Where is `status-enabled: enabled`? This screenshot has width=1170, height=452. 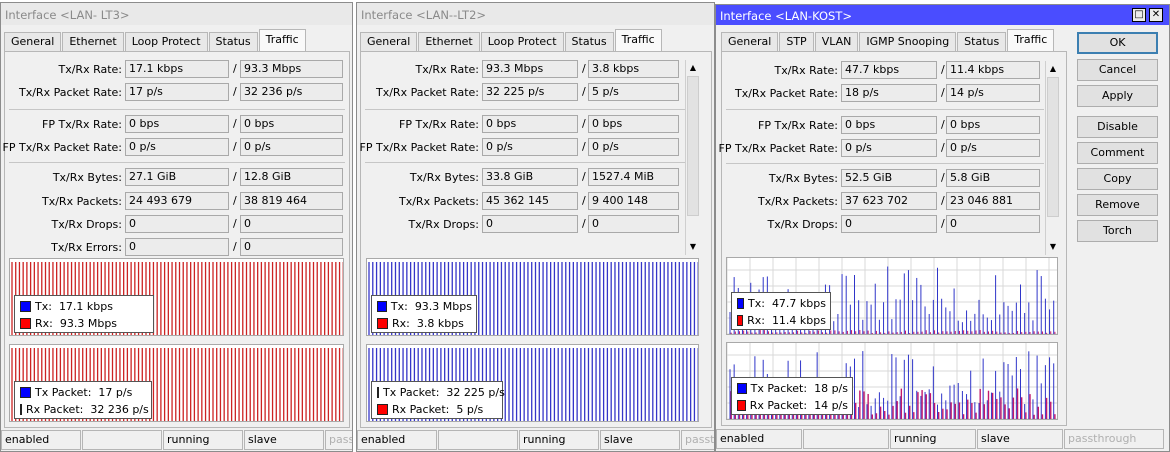 status-enabled: enabled is located at coordinates (41, 440).